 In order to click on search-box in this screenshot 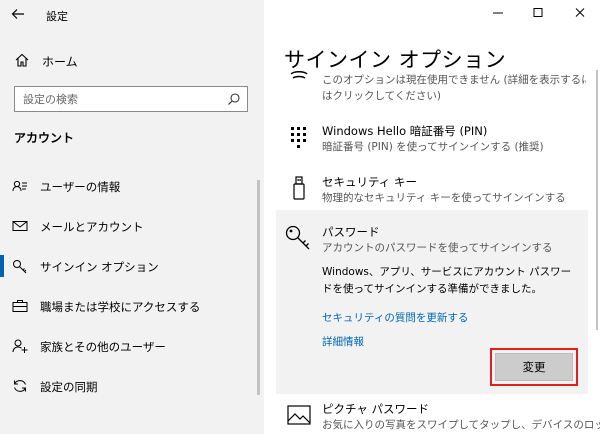, I will do `click(131, 99)`.